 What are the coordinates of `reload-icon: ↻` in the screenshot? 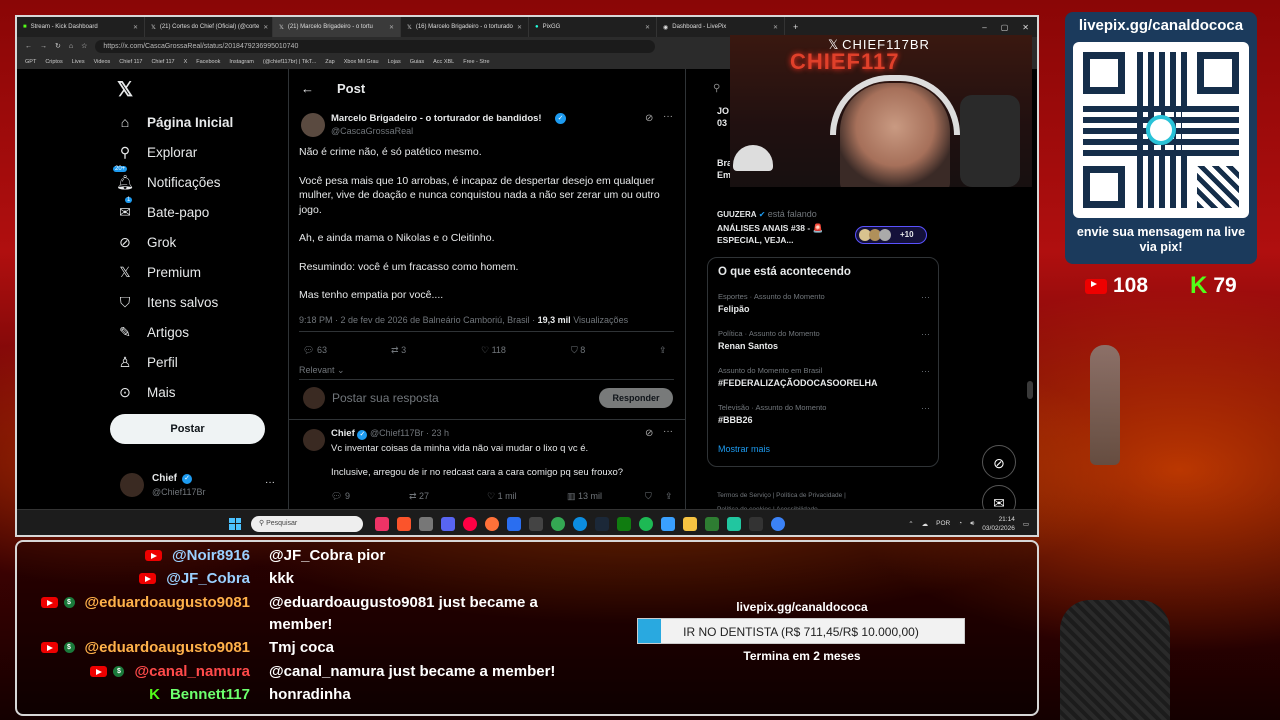 It's located at (58, 46).